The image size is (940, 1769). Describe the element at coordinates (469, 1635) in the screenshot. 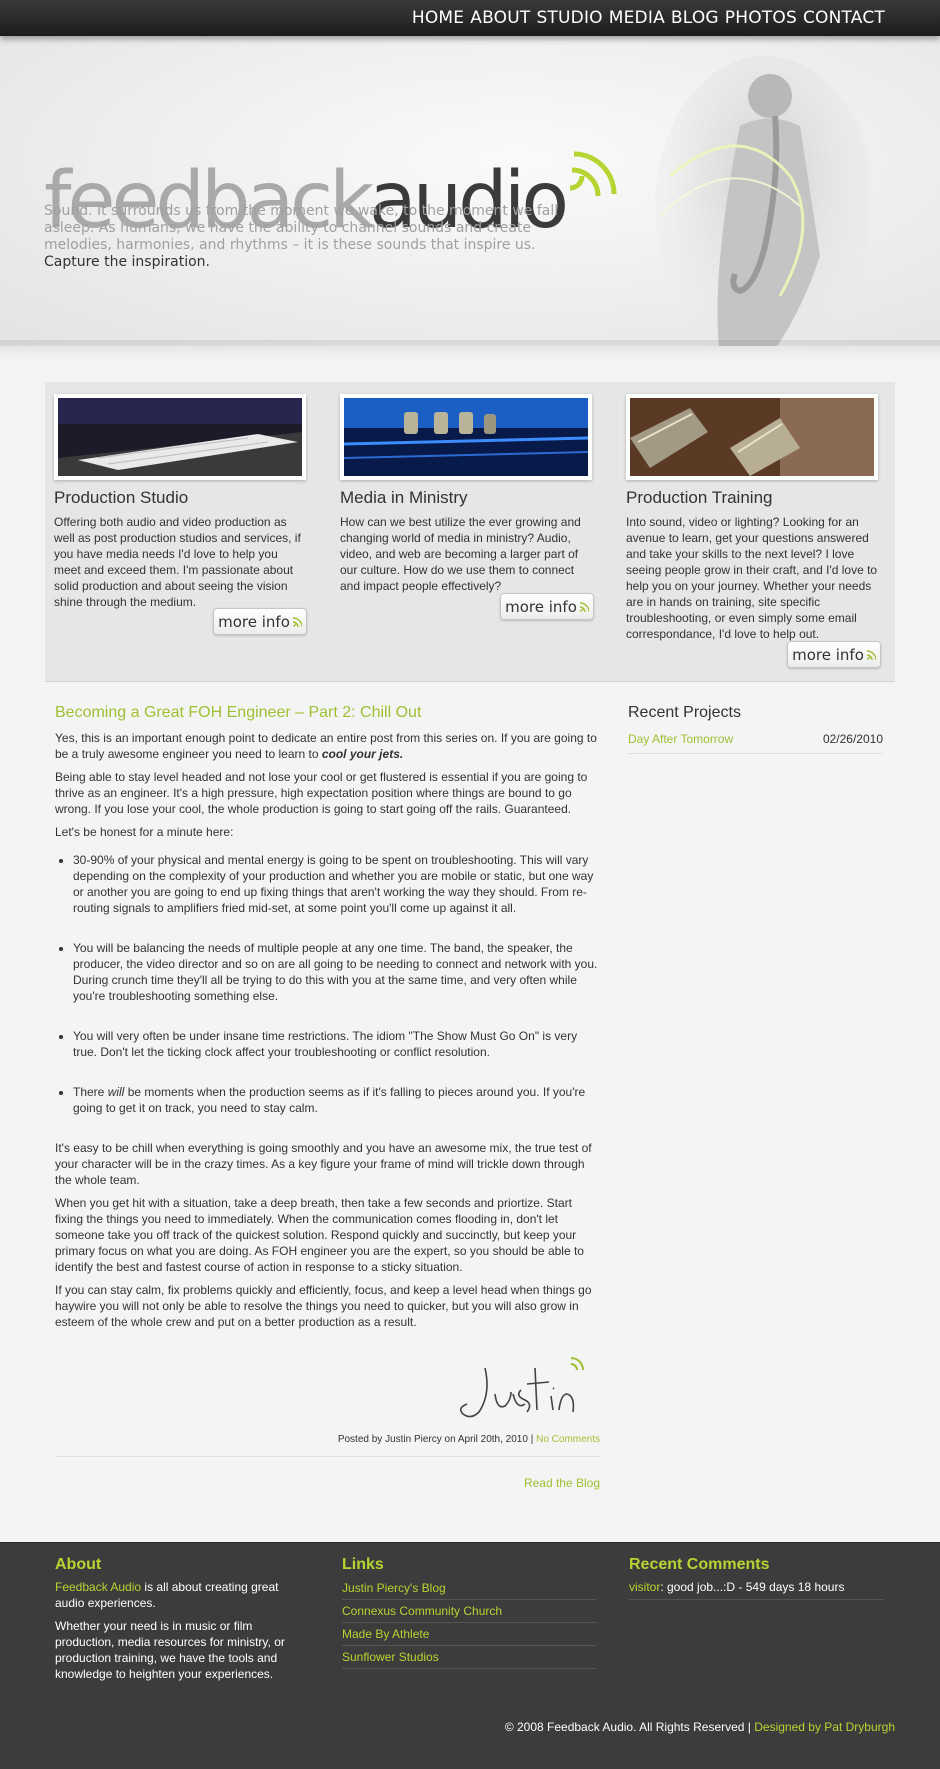

I see `footer-link-made-by-athlete: Made By Athlete` at that location.